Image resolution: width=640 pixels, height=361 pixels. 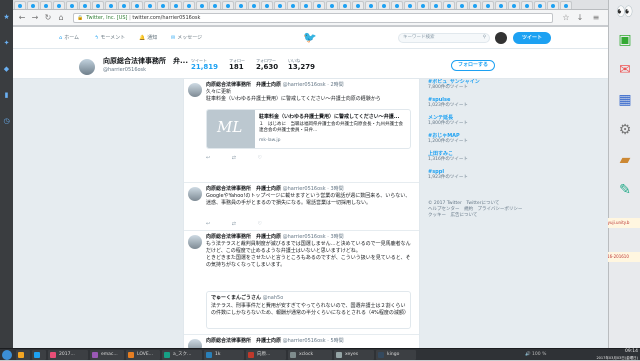 What do you see at coordinates (186, 38) in the screenshot?
I see `nav-messages: ✉ メッセージ` at bounding box center [186, 38].